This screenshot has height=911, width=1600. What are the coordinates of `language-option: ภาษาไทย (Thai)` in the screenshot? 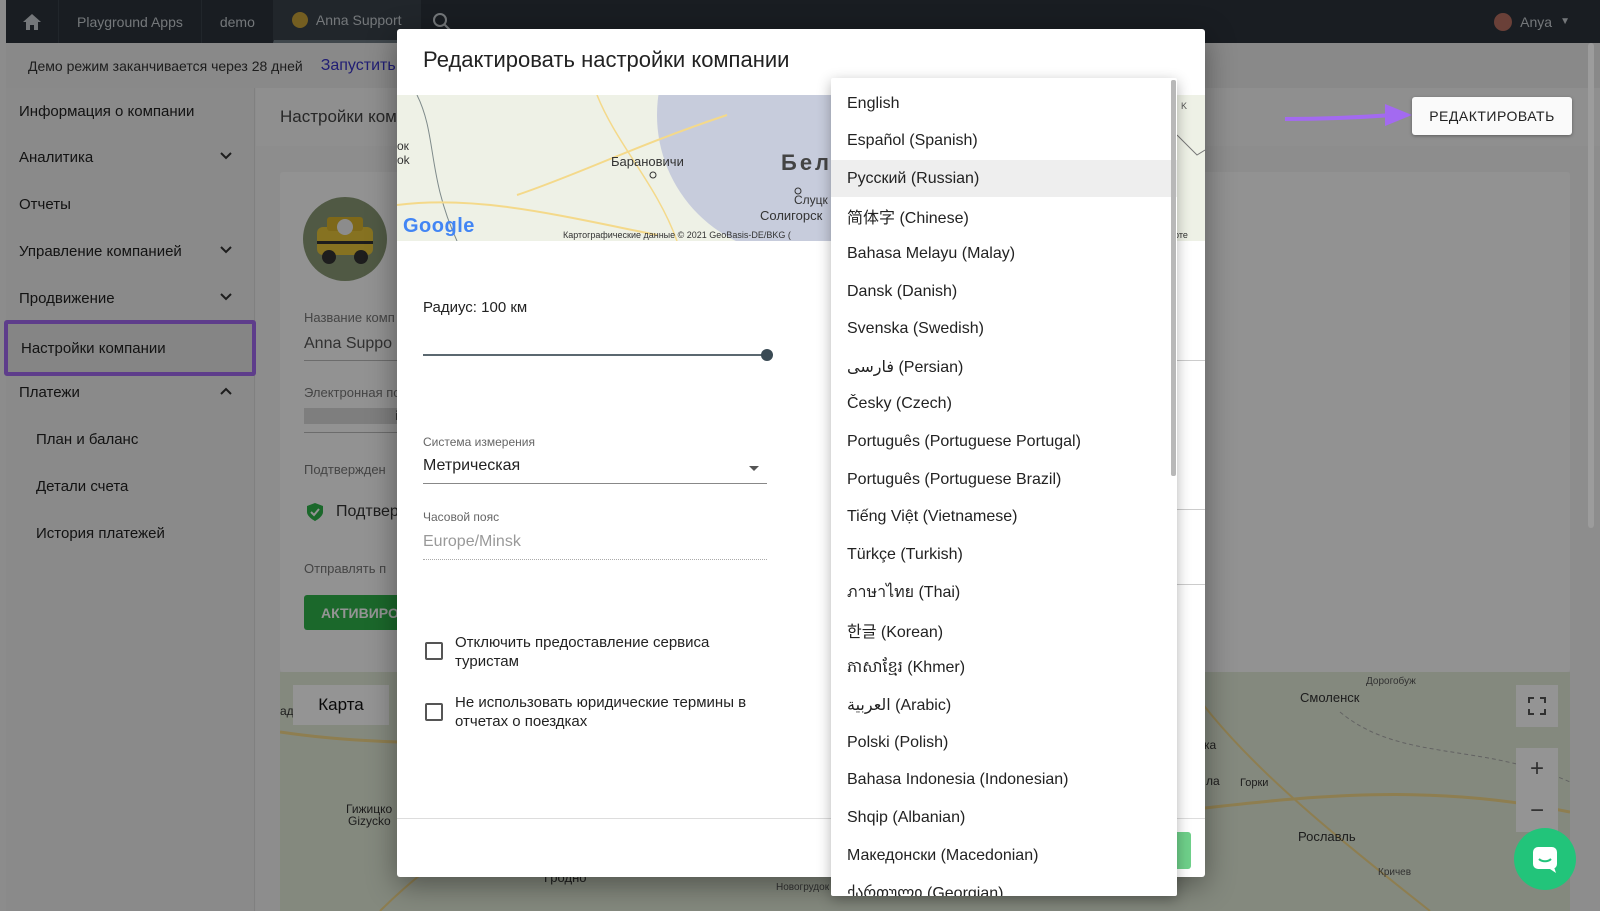 It's located at (1004, 592).